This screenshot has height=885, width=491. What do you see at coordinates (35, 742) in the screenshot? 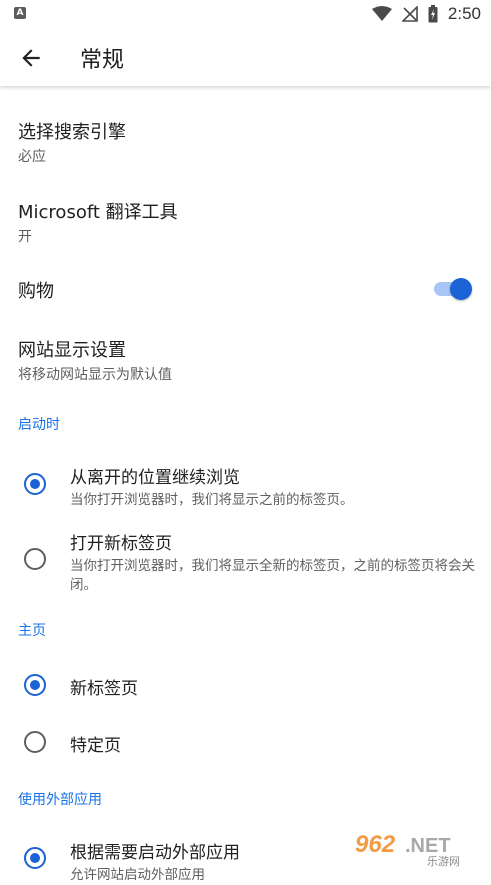
I see `radio-specific-page` at bounding box center [35, 742].